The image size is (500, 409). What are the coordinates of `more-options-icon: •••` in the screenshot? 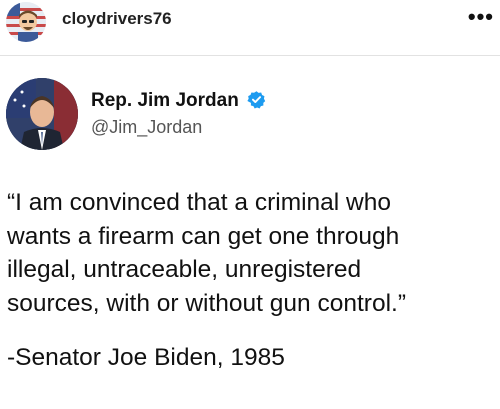 It's located at (481, 17).